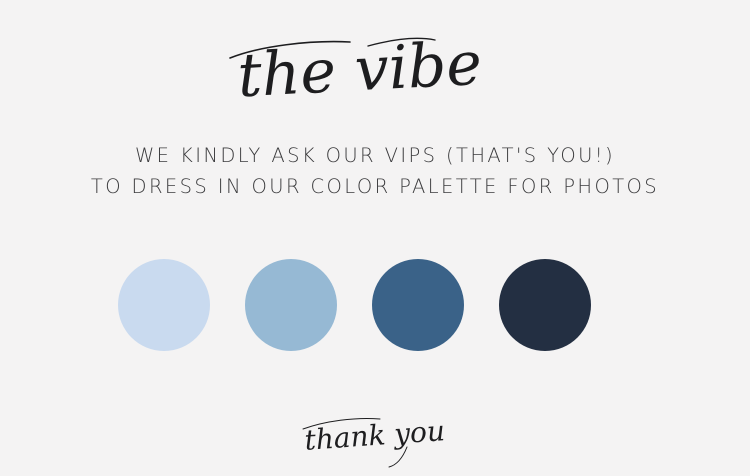 Image resolution: width=750 pixels, height=476 pixels. Describe the element at coordinates (164, 305) in the screenshot. I see `swatch-light-sky-blue` at that location.